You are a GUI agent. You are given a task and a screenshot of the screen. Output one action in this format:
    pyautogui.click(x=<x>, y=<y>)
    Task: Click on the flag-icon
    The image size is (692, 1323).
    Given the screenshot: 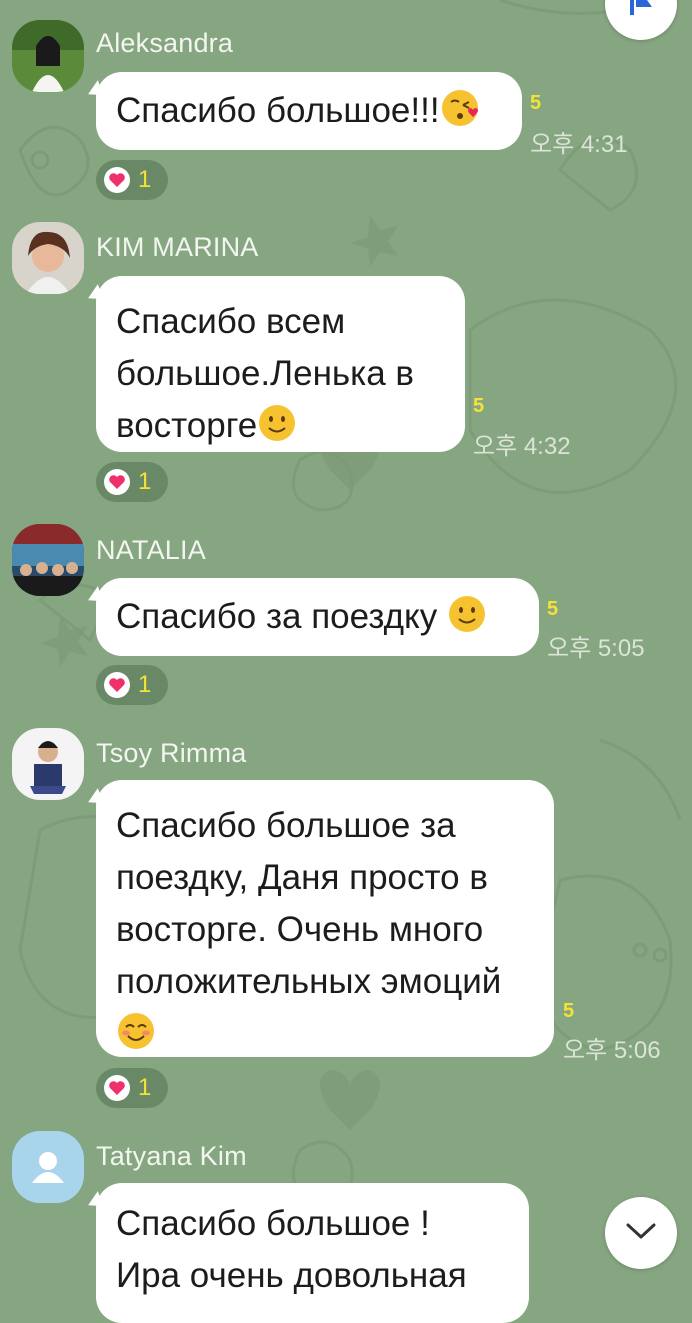 What is the action you would take?
    pyautogui.click(x=641, y=11)
    